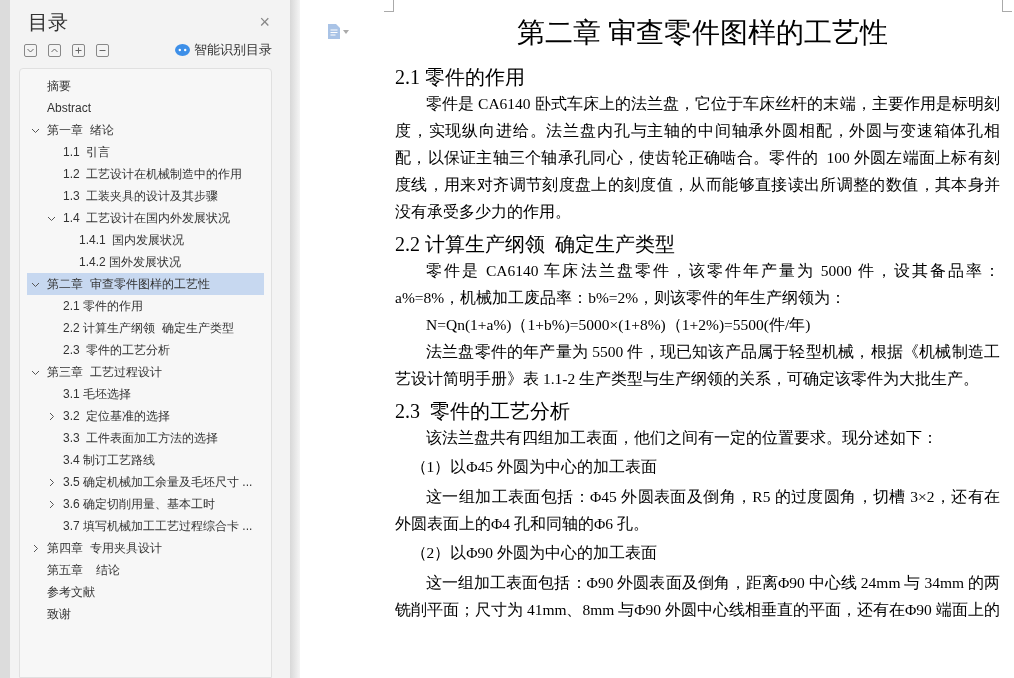 The height and width of the screenshot is (678, 1014). I want to click on toc-item: 1.4.1 国内发展状况, so click(145, 240).